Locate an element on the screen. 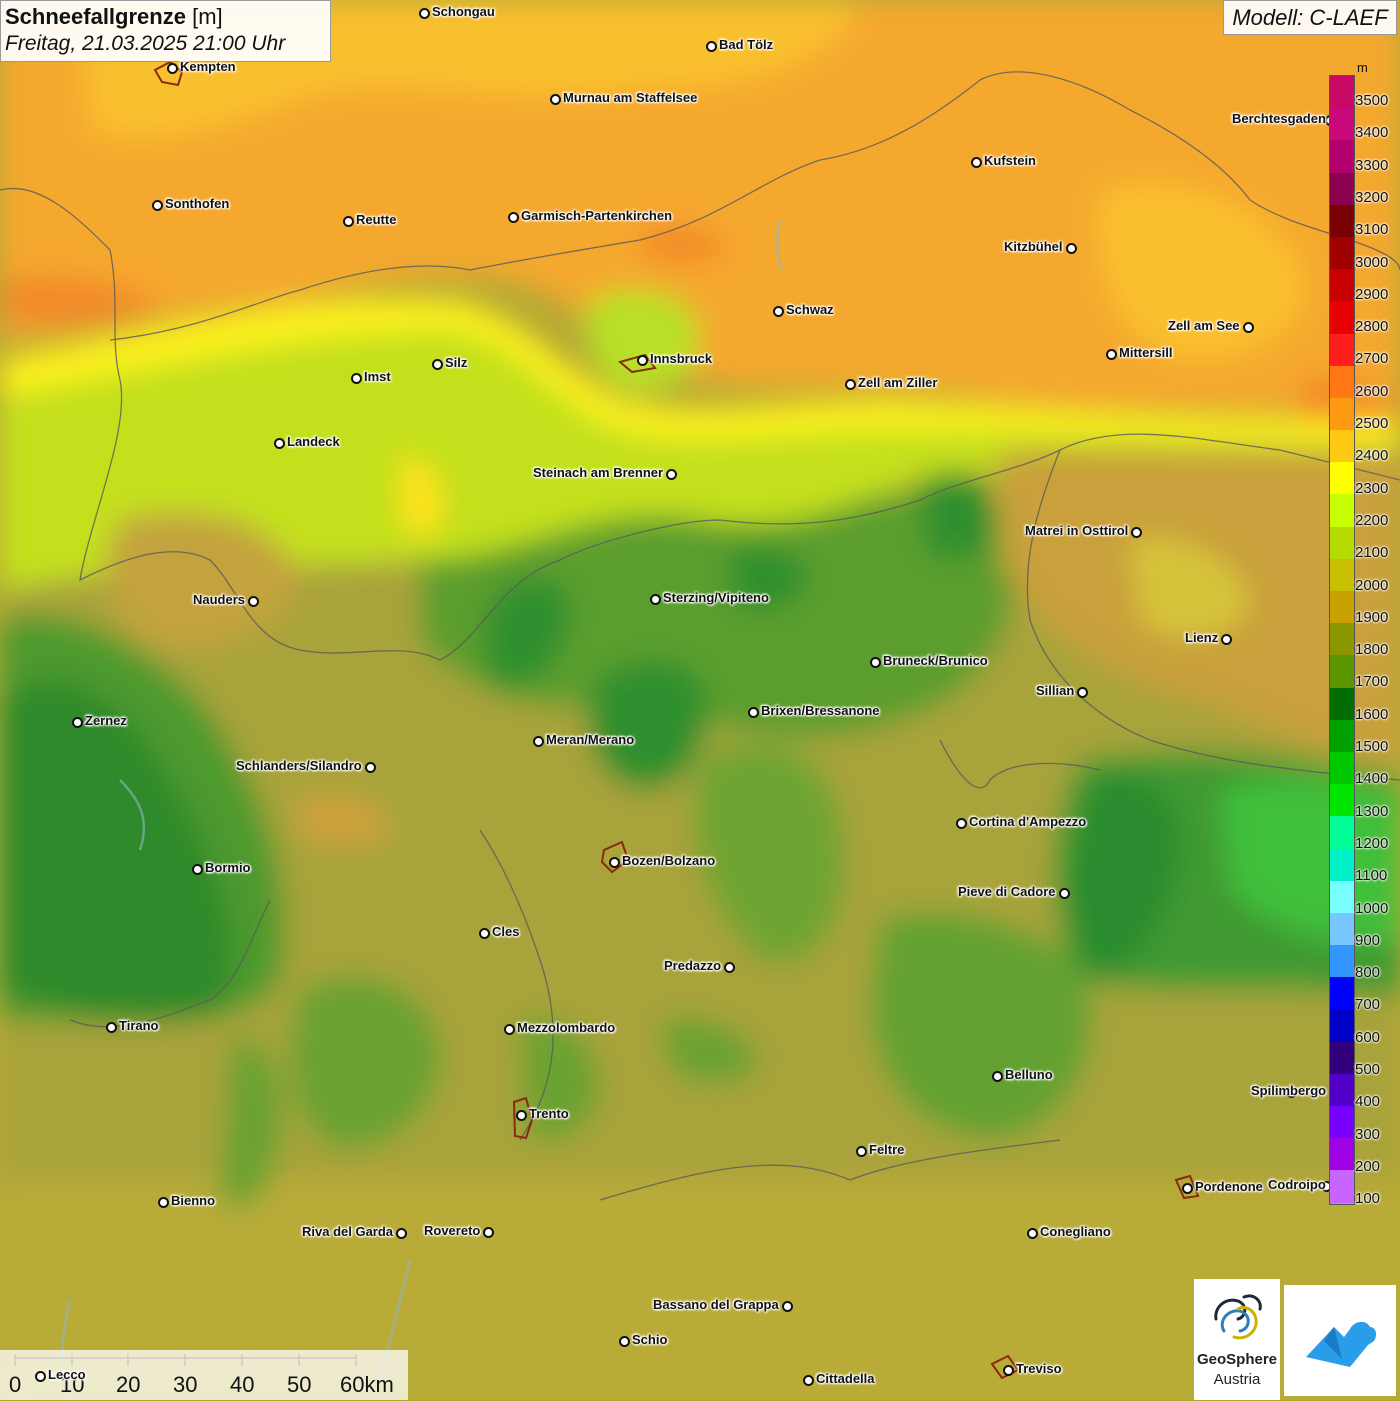 The height and width of the screenshot is (1401, 1400). legend-value-label: 1500 is located at coordinates (1372, 746).